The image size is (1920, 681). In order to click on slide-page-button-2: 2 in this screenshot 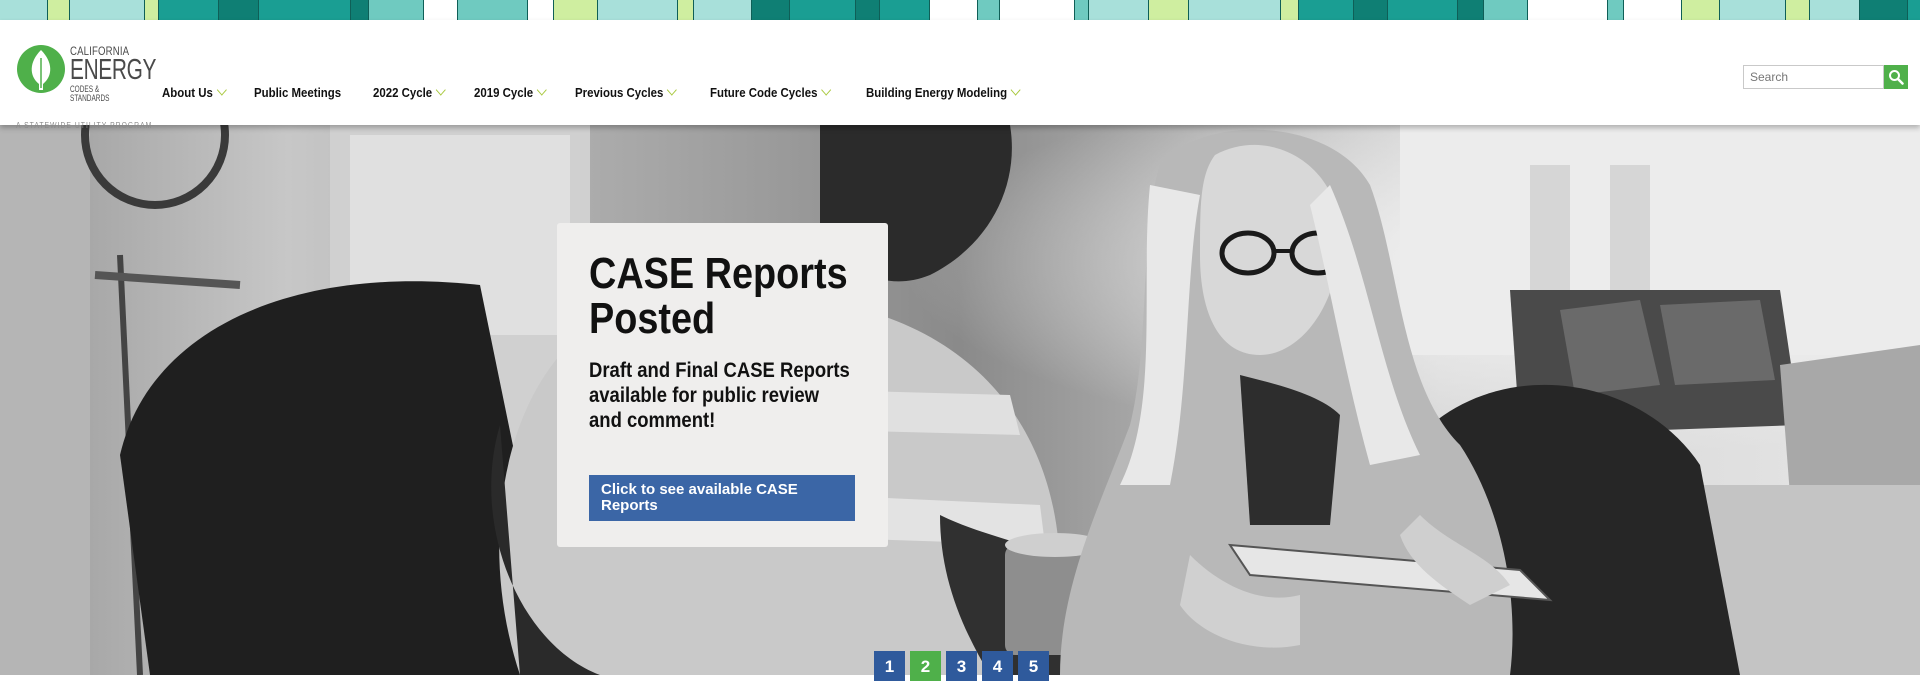, I will do `click(925, 666)`.